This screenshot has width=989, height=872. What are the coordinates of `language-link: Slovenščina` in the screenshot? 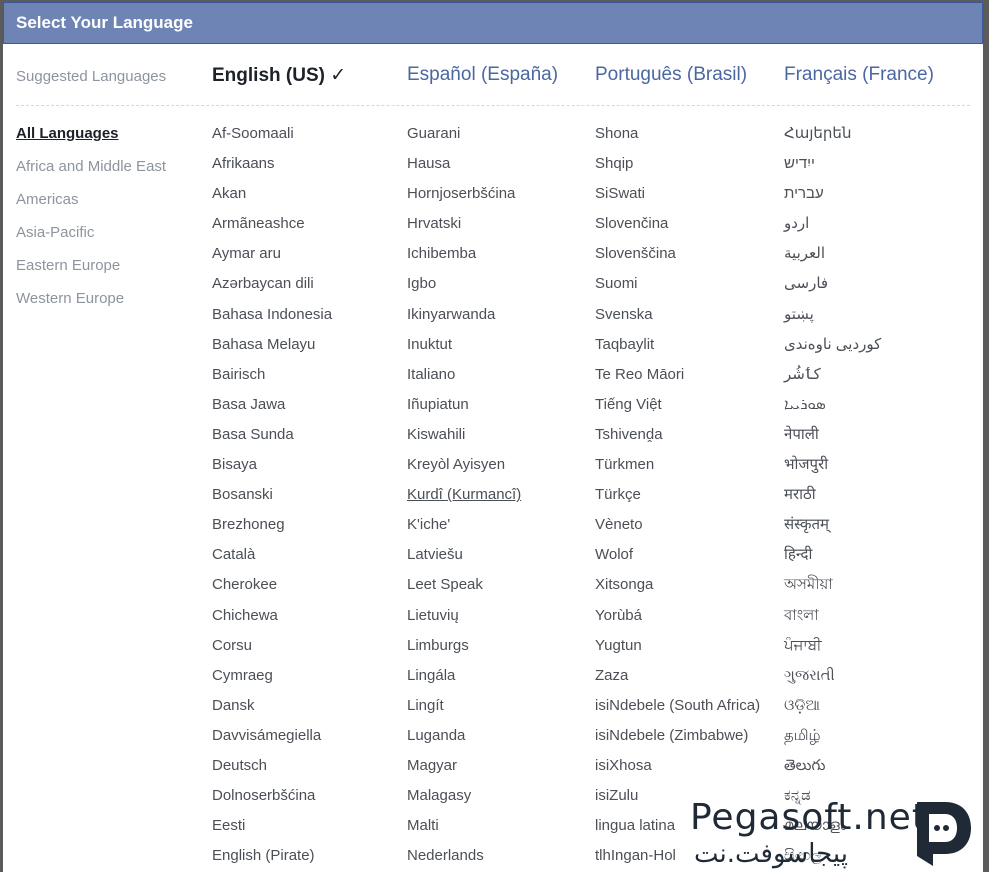 It's located at (677, 259).